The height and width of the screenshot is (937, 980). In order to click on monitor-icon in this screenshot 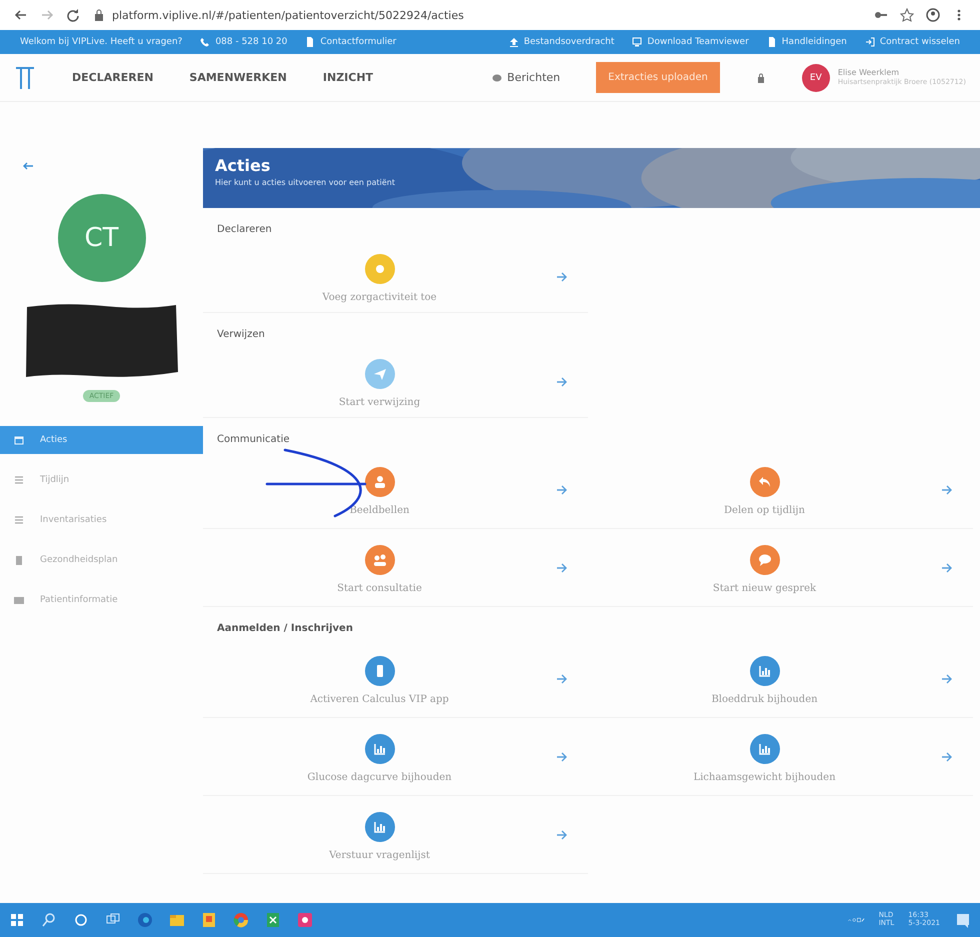, I will do `click(637, 42)`.